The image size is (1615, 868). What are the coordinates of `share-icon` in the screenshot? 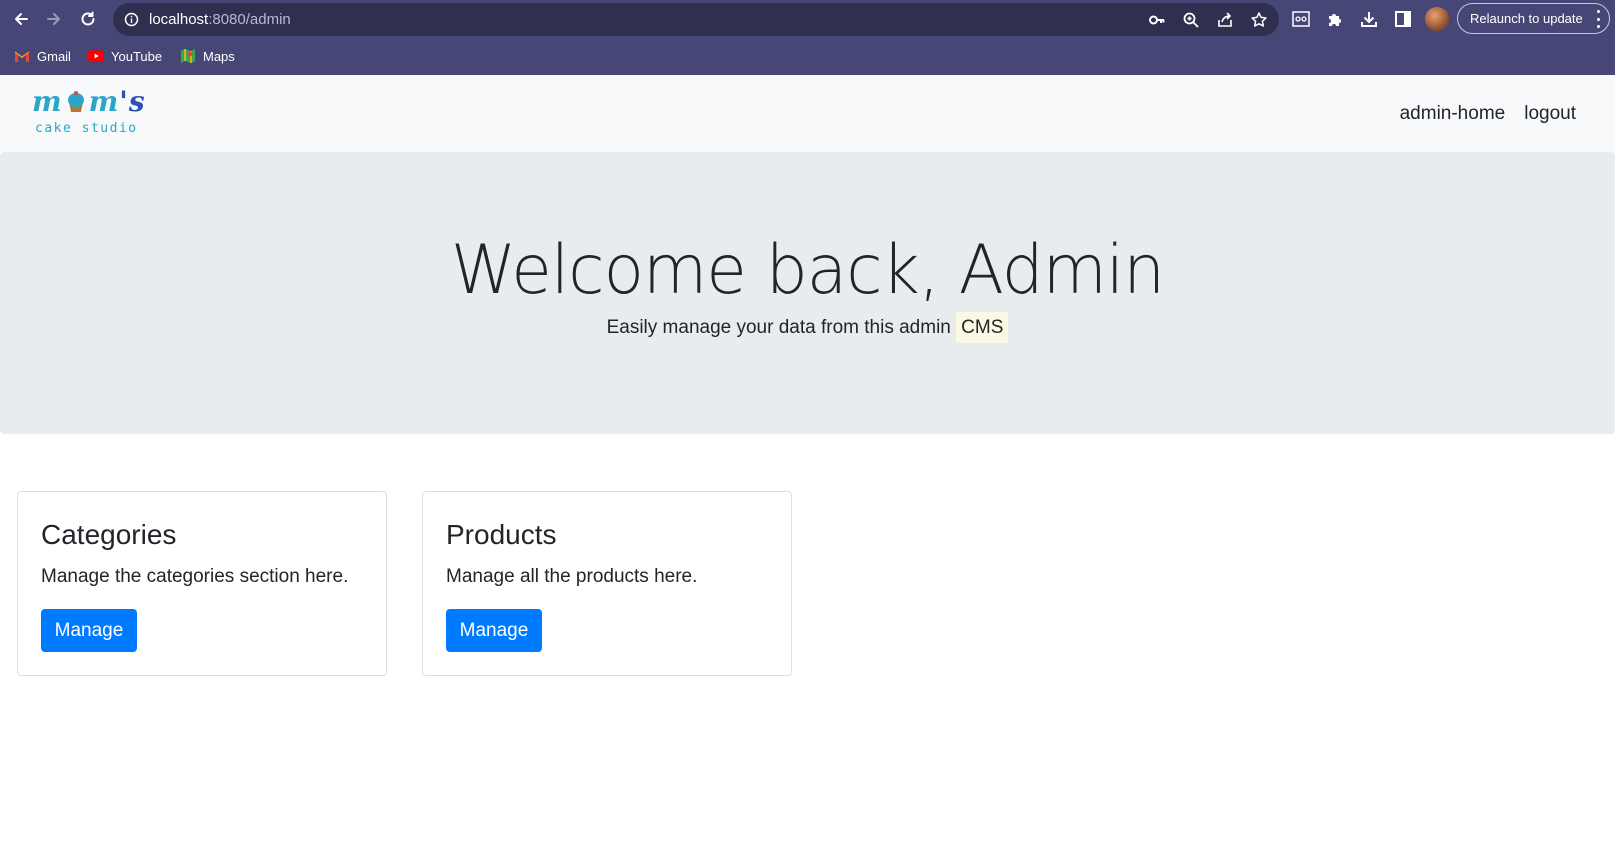 It's located at (1225, 20).